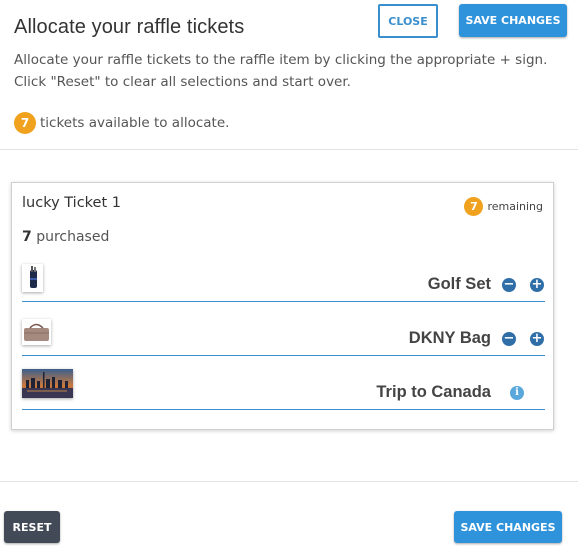 This screenshot has height=559, width=578. Describe the element at coordinates (32, 278) in the screenshot. I see `golf-set-thumbnail` at that location.